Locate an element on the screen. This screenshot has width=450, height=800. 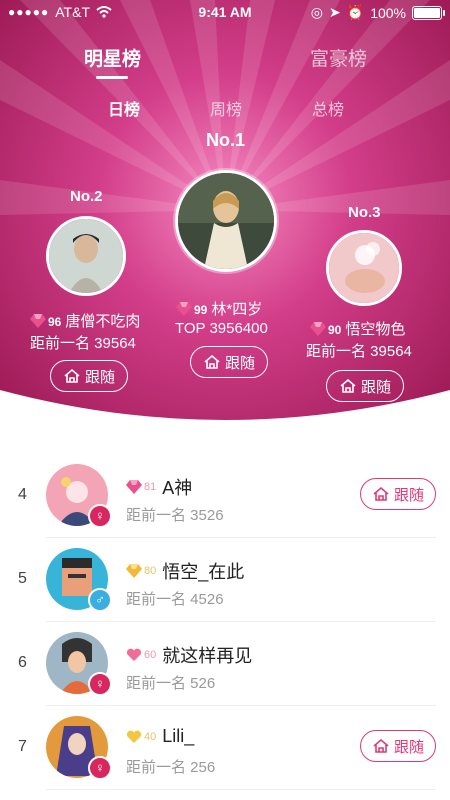
rank-1-avatar is located at coordinates (226, 221).